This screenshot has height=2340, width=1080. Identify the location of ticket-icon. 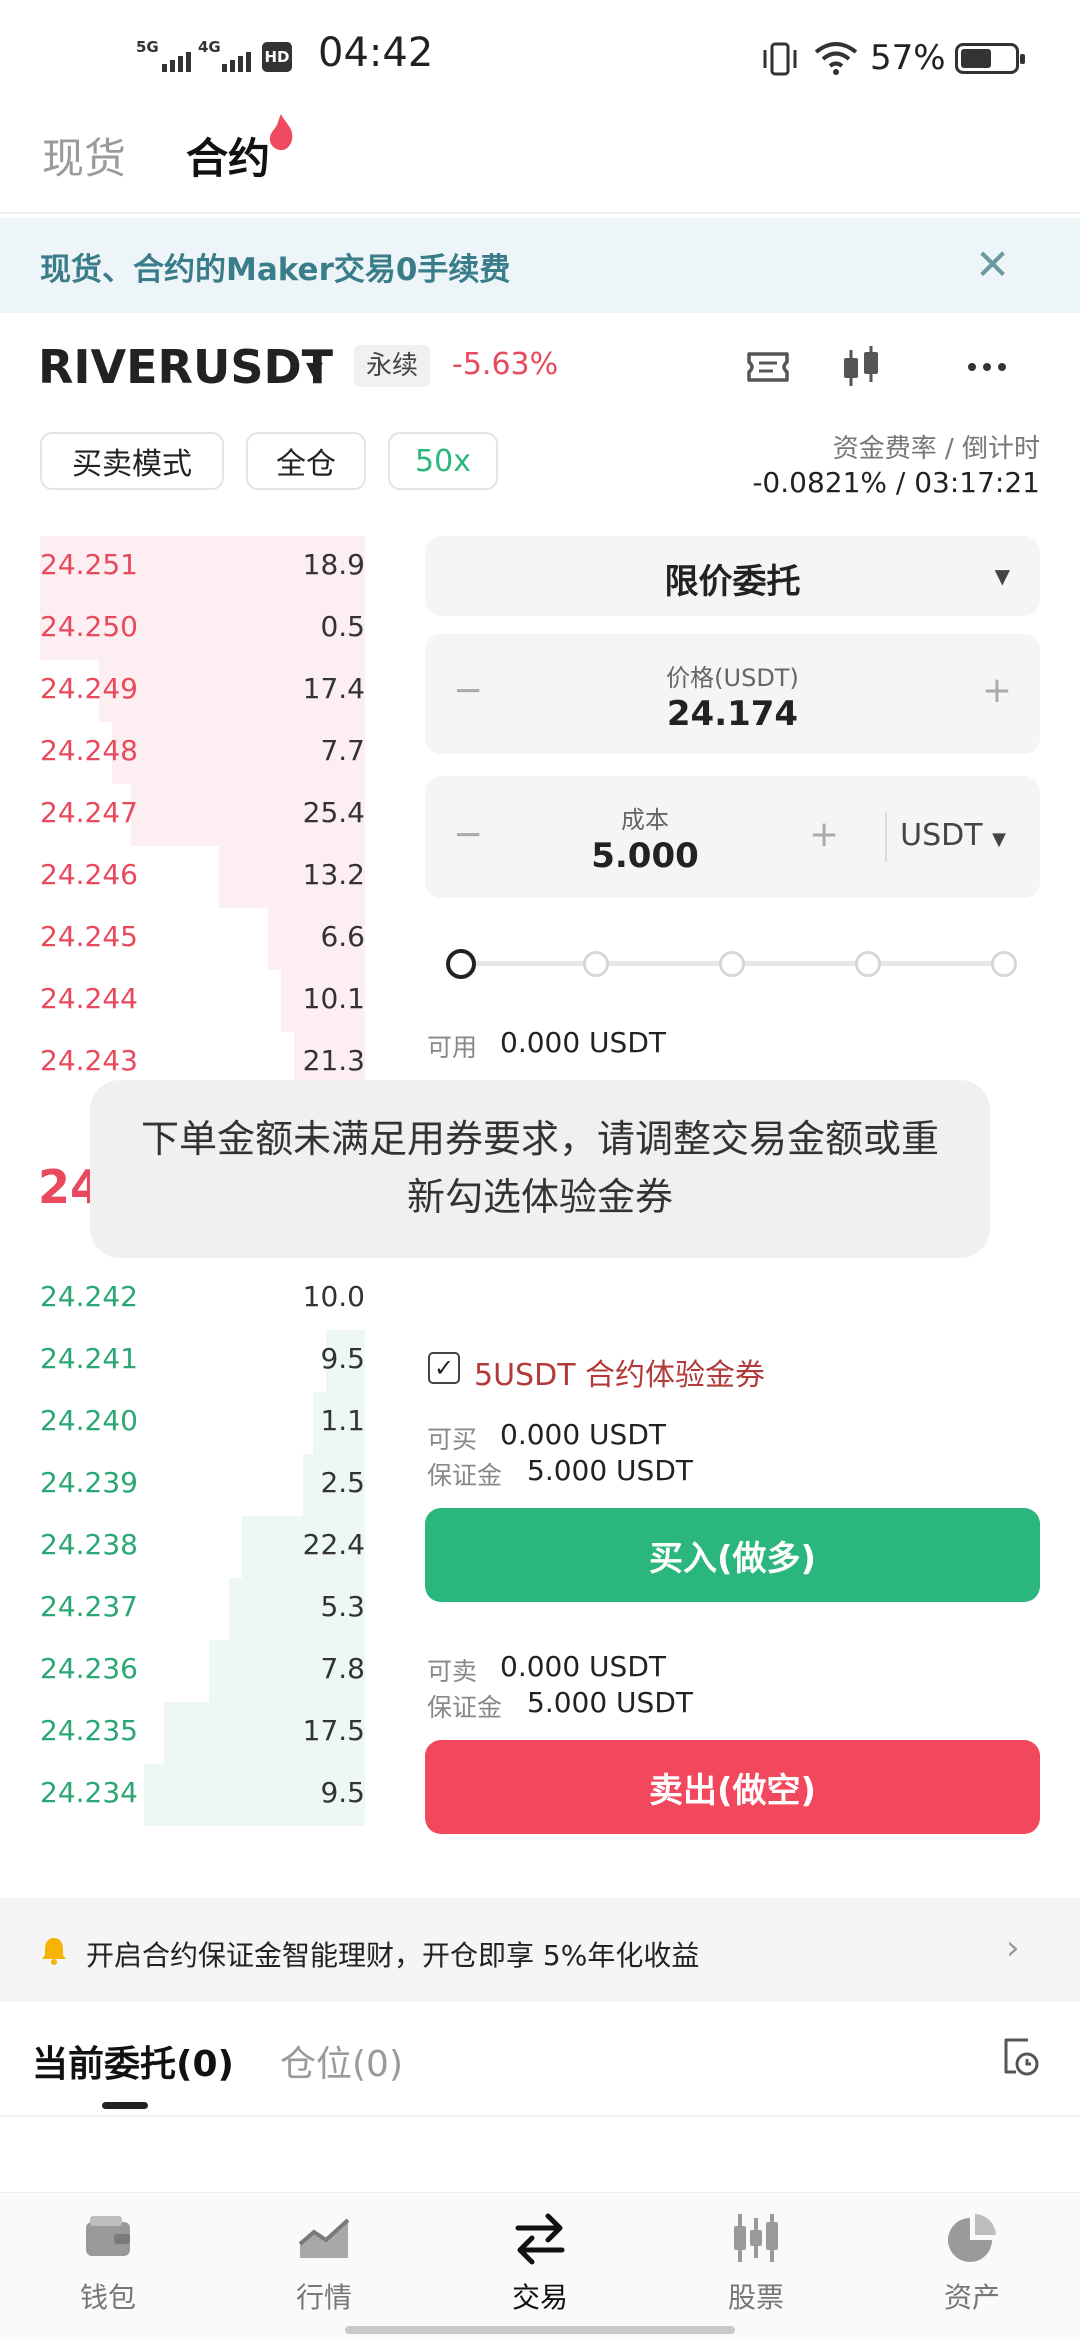
(768, 367).